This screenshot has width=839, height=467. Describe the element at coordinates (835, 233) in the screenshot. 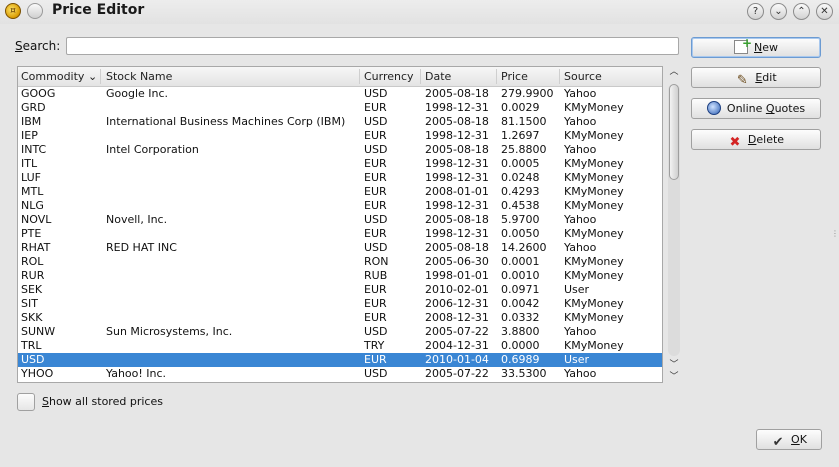

I see `resize-grip-icon: ⋮` at that location.